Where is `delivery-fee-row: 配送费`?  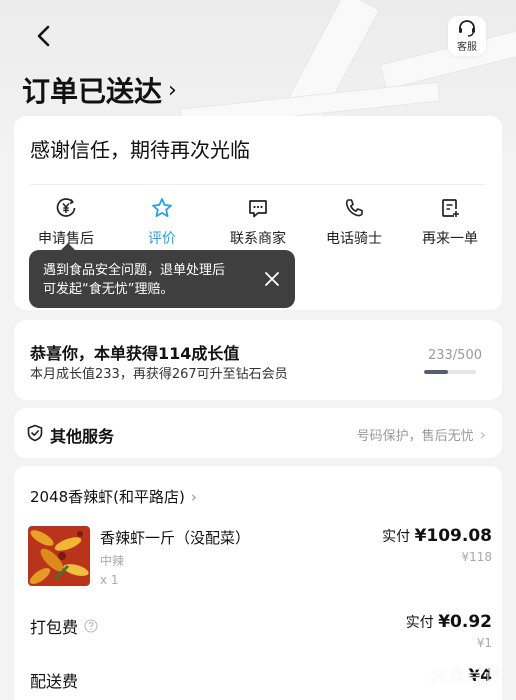 delivery-fee-row: 配送费 is located at coordinates (54, 680).